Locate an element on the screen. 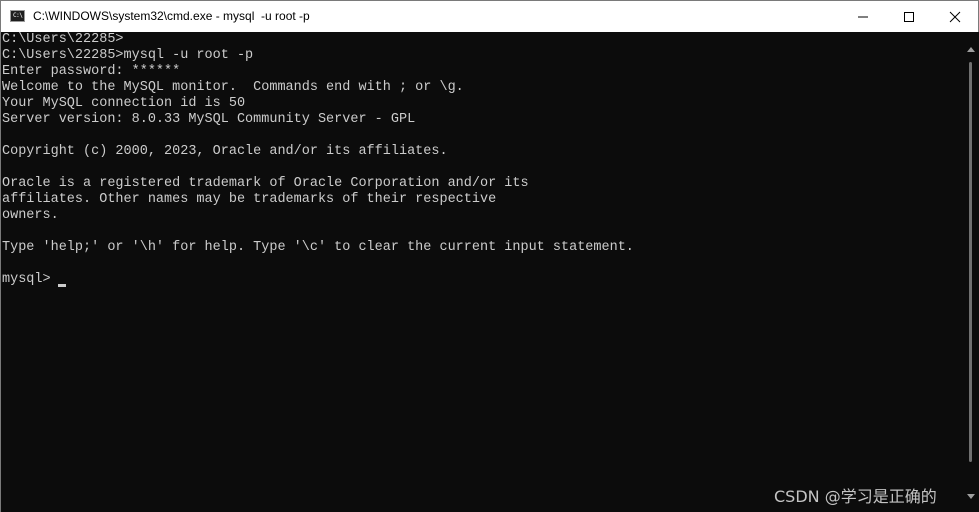 This screenshot has width=979, height=512. cmd-icon-text: C:\ is located at coordinates (18, 15).